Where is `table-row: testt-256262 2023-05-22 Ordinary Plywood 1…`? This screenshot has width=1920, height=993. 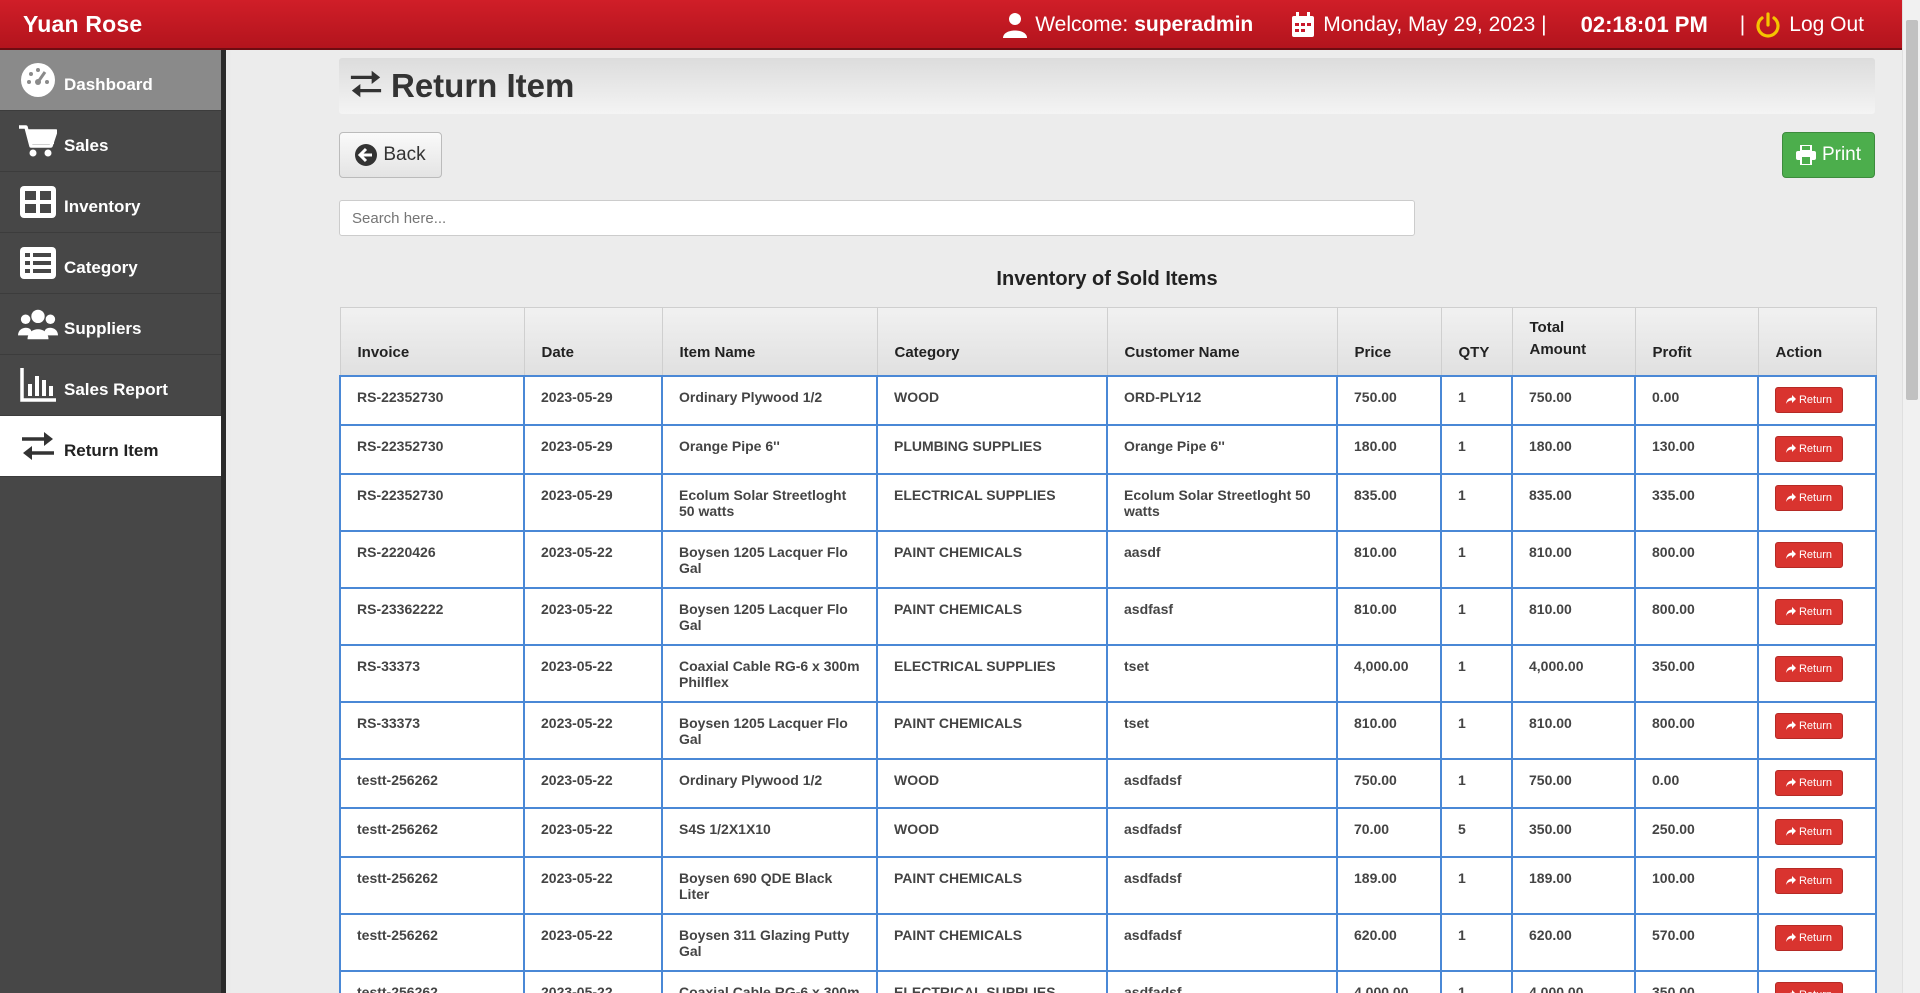 table-row: testt-256262 2023-05-22 Ordinary Plywood 1… is located at coordinates (1108, 783).